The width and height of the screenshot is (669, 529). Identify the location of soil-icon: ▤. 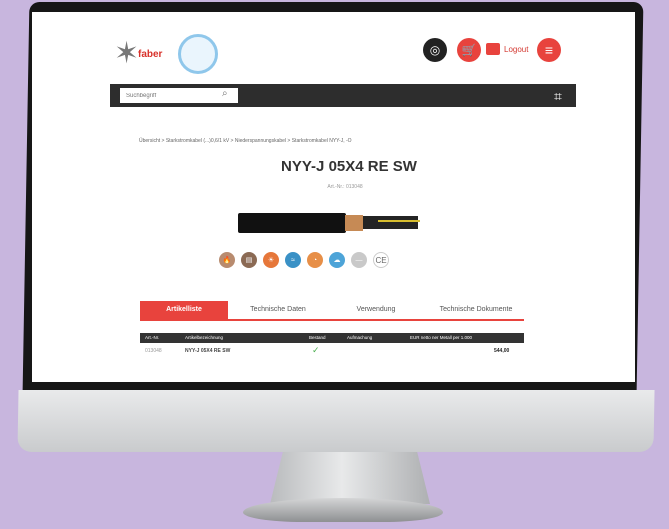
(249, 260).